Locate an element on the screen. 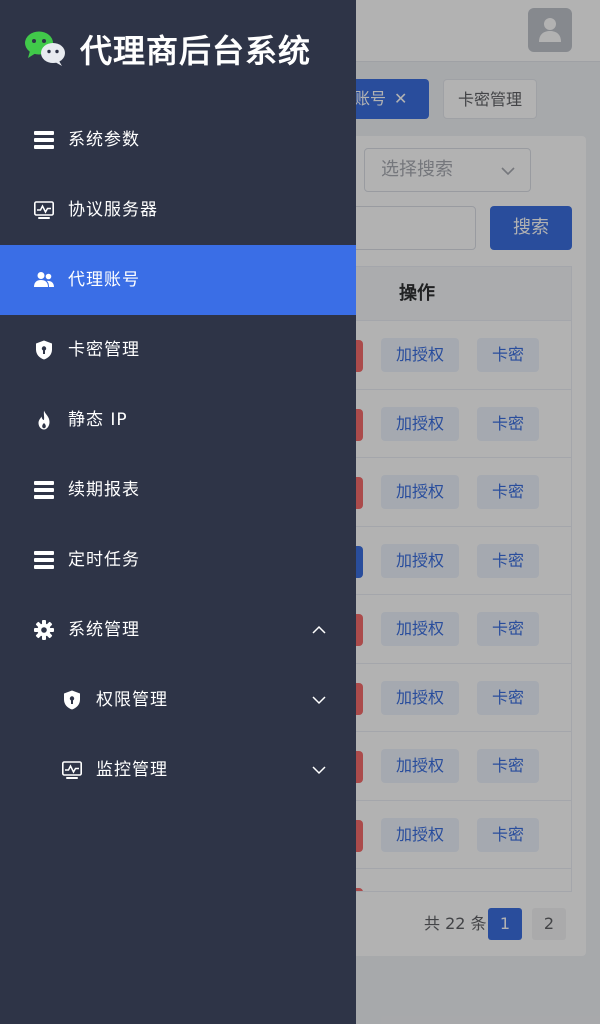  app-title: 代理商后台系统 is located at coordinates (196, 51).